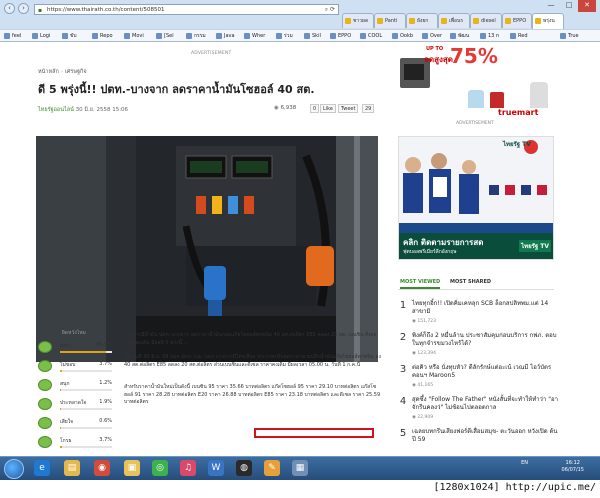 This screenshot has width=600, height=498. I want to click on favorite-label: Movi, so click(138, 36).